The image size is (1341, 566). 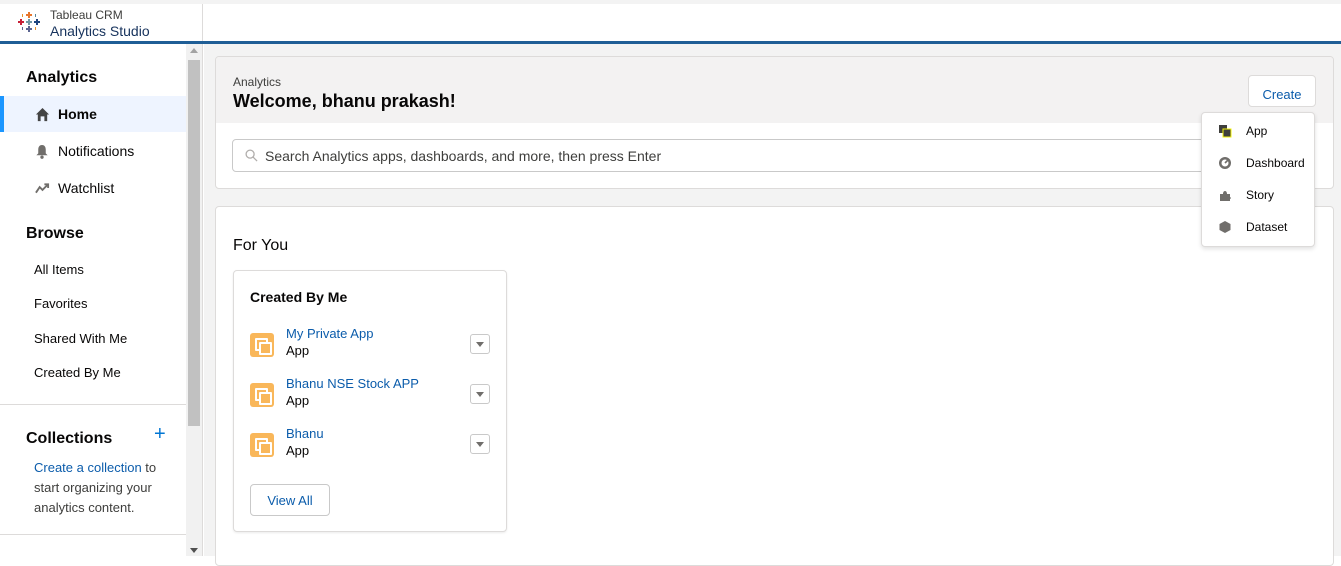 What do you see at coordinates (86, 15) in the screenshot?
I see `brand-product: Tableau CRM` at bounding box center [86, 15].